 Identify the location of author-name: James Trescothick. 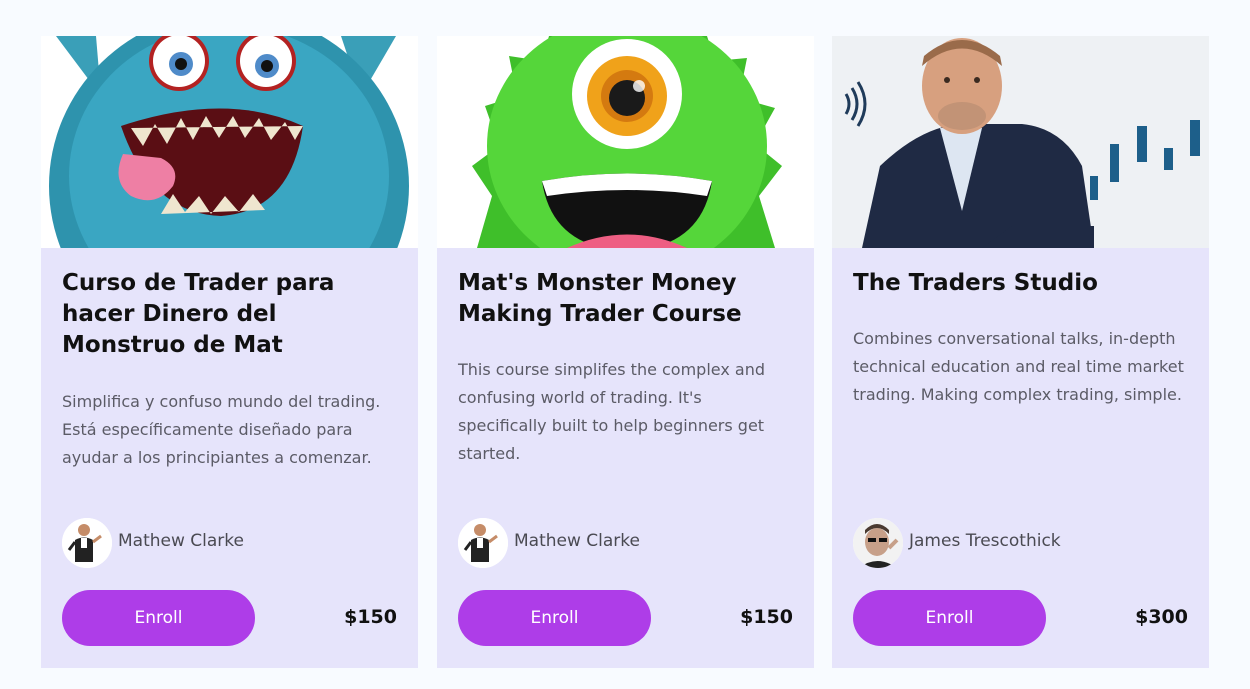
(985, 541).